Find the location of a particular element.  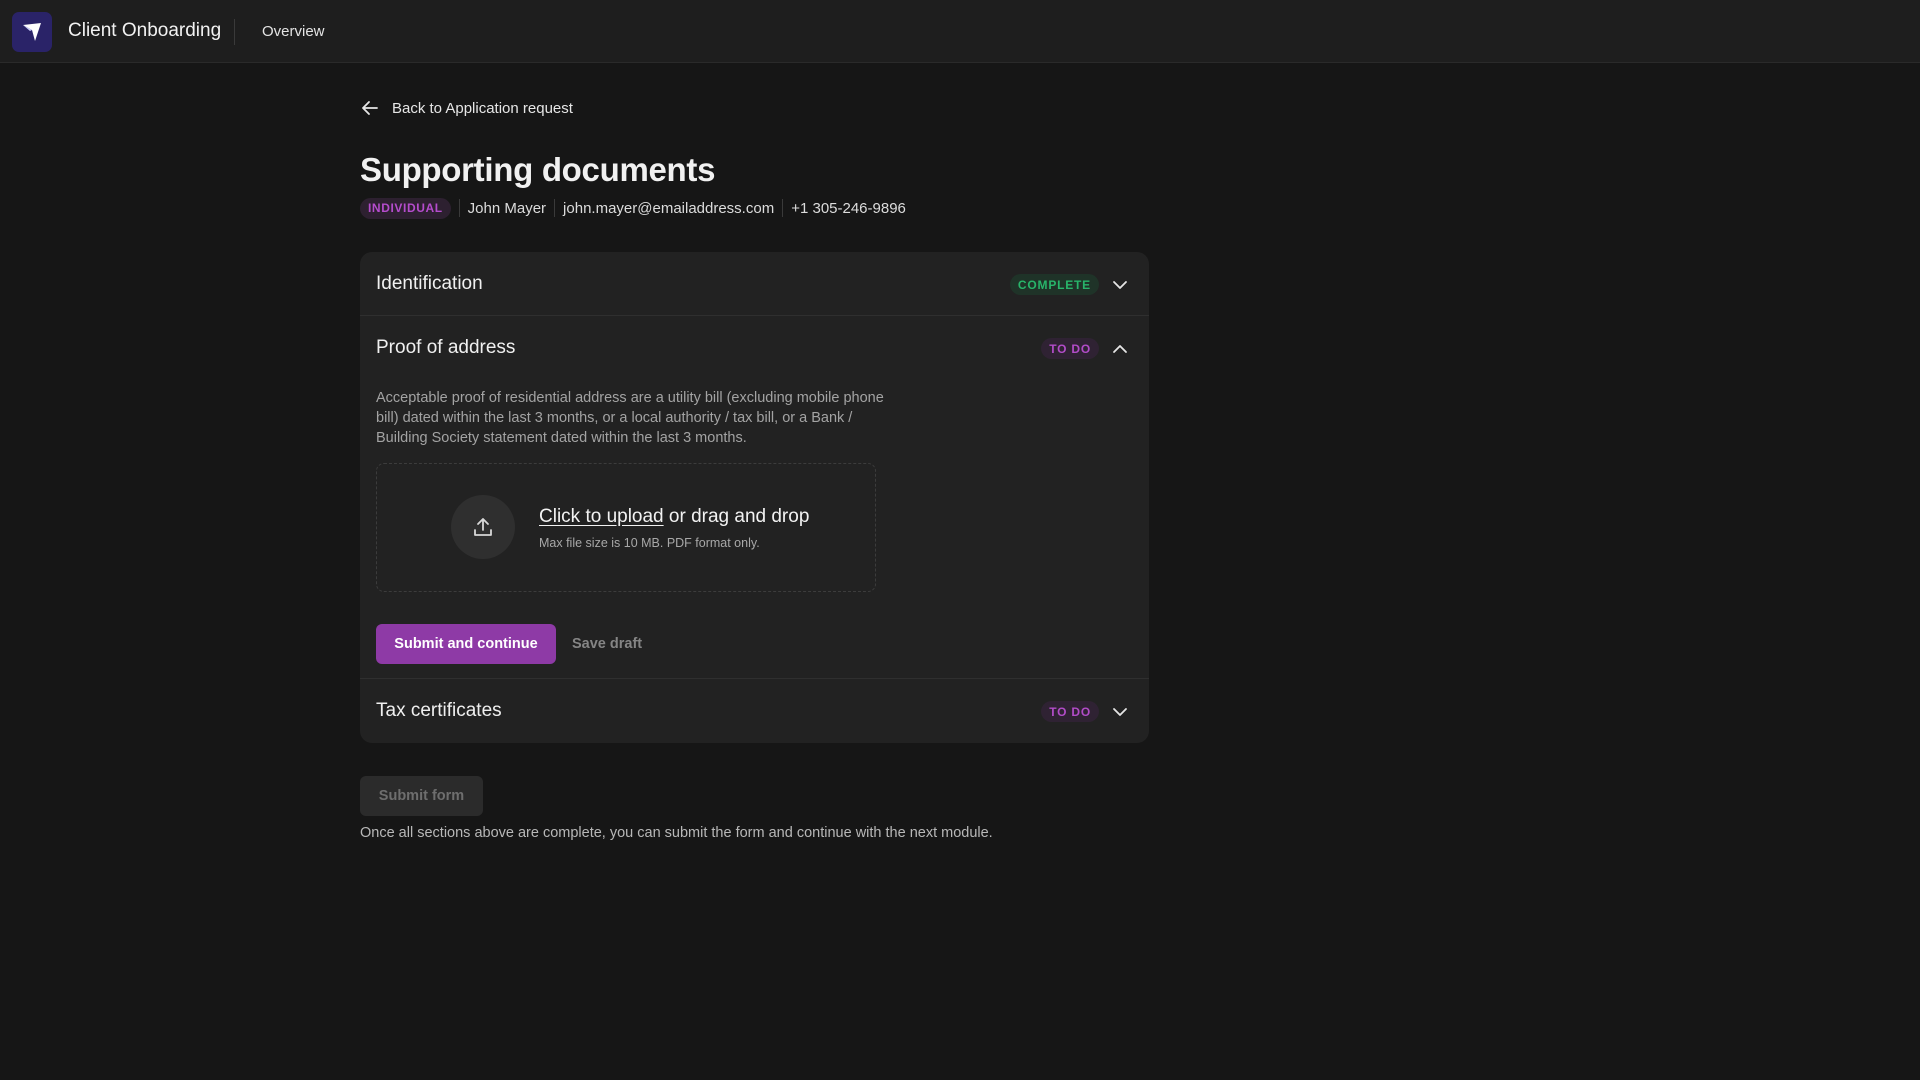

status-badge: COMPLETE is located at coordinates (1054, 284).